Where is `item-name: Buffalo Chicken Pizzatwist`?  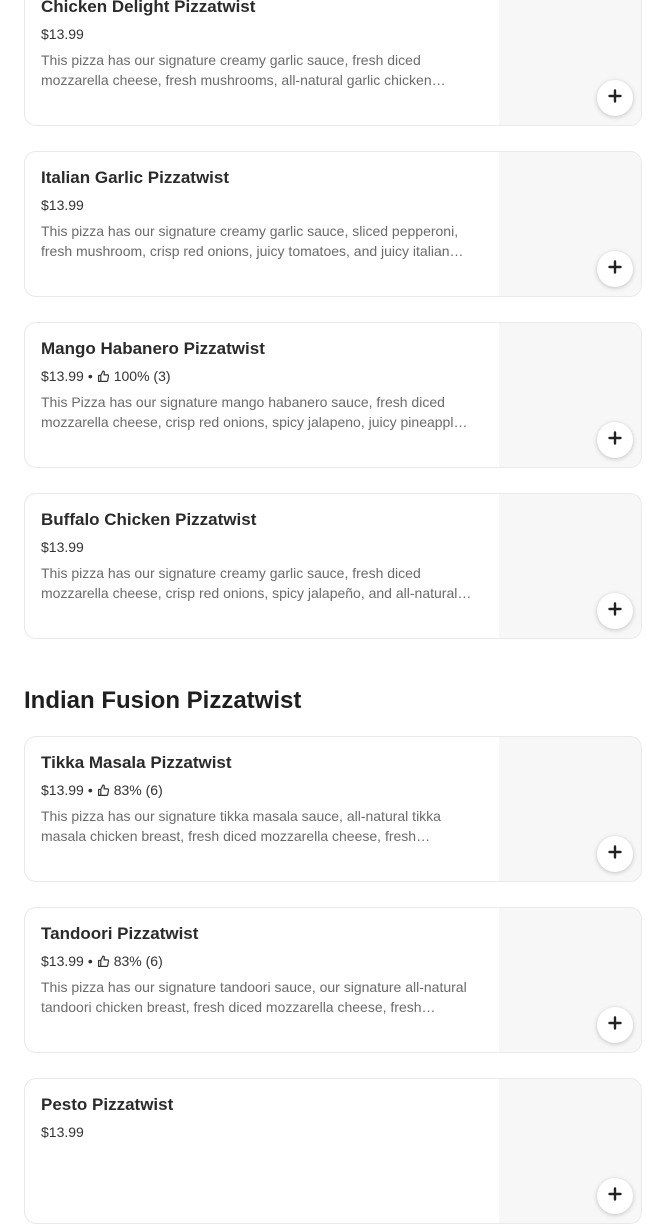
item-name: Buffalo Chicken Pizzatwist is located at coordinates (149, 519).